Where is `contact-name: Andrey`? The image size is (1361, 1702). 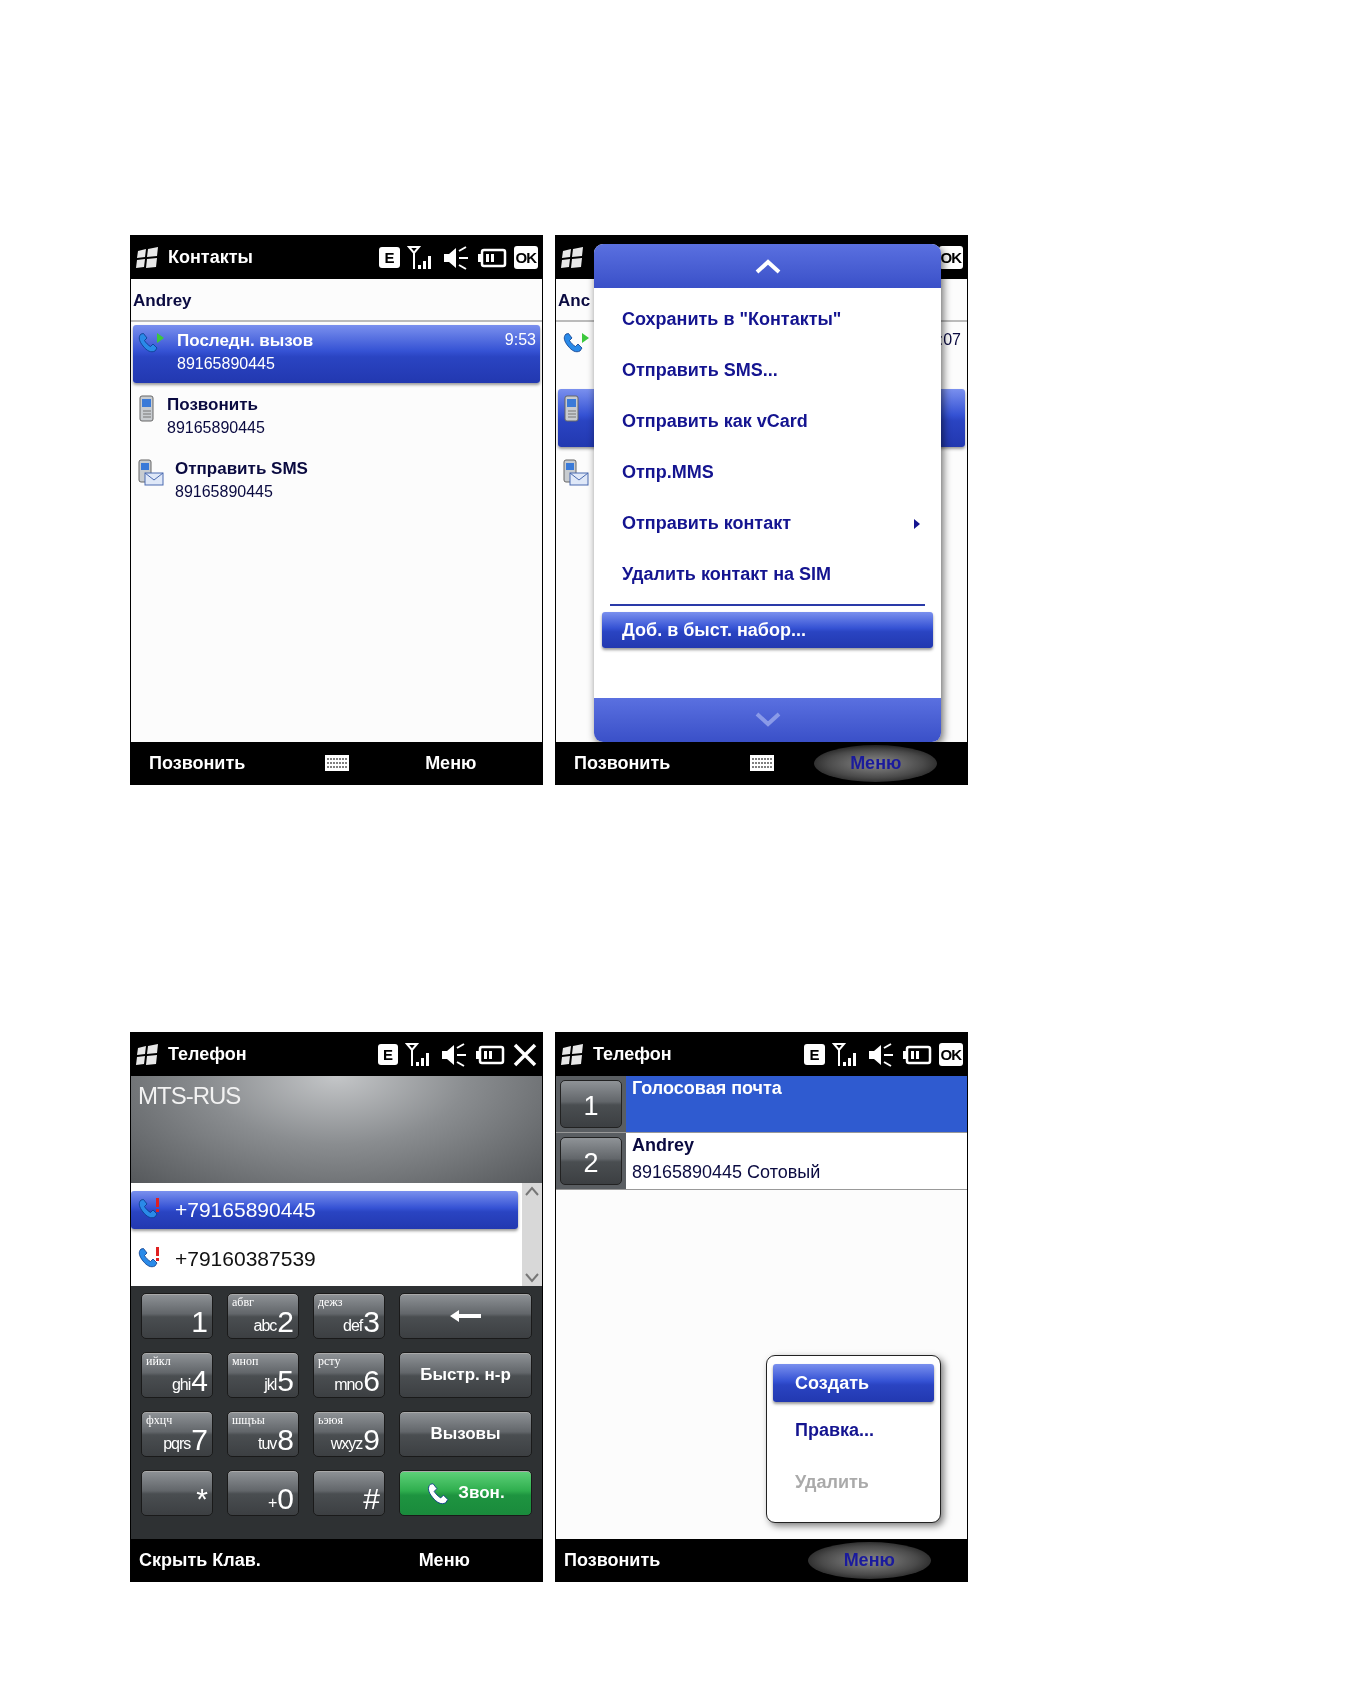
contact-name: Andrey is located at coordinates (336, 300).